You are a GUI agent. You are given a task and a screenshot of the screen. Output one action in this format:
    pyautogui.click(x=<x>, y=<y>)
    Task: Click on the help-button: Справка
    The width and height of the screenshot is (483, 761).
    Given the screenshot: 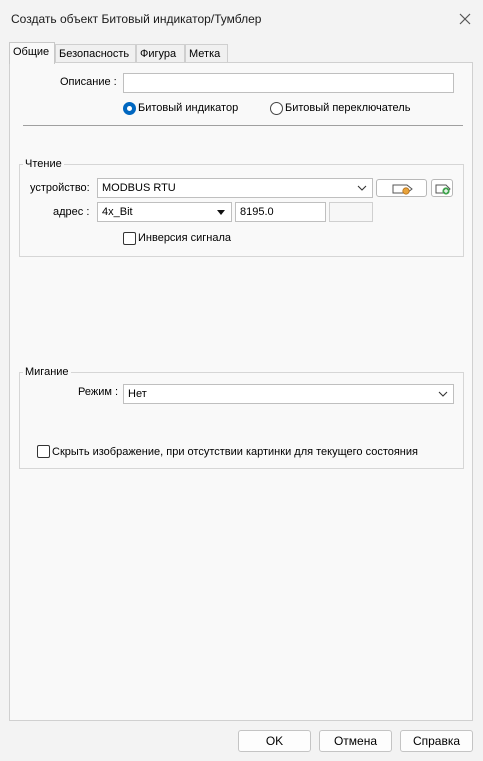 What is the action you would take?
    pyautogui.click(x=436, y=741)
    